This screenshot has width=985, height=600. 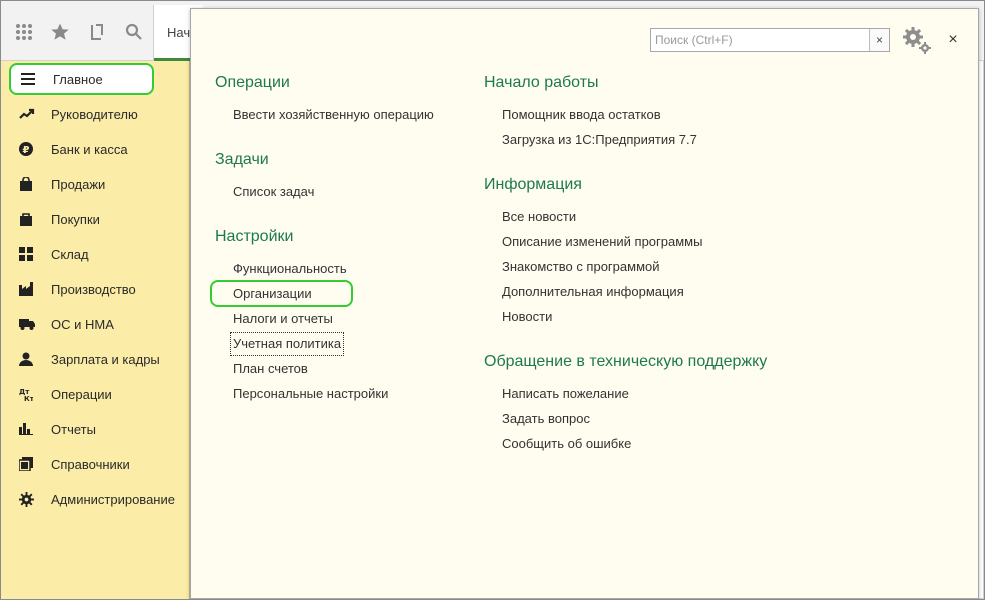 I want to click on sidebar-item-main: Главное, so click(x=81, y=79).